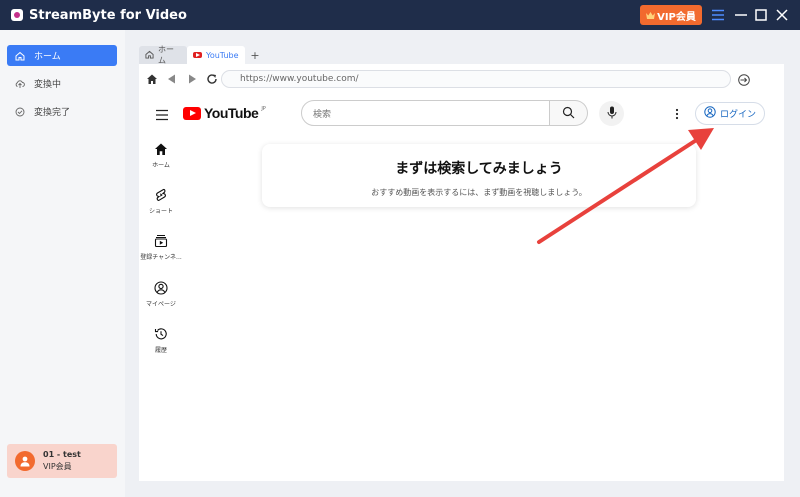  What do you see at coordinates (62, 263) in the screenshot?
I see `app-sidebar: ホーム 変換中 変換完了 01 - test VIP会員` at bounding box center [62, 263].